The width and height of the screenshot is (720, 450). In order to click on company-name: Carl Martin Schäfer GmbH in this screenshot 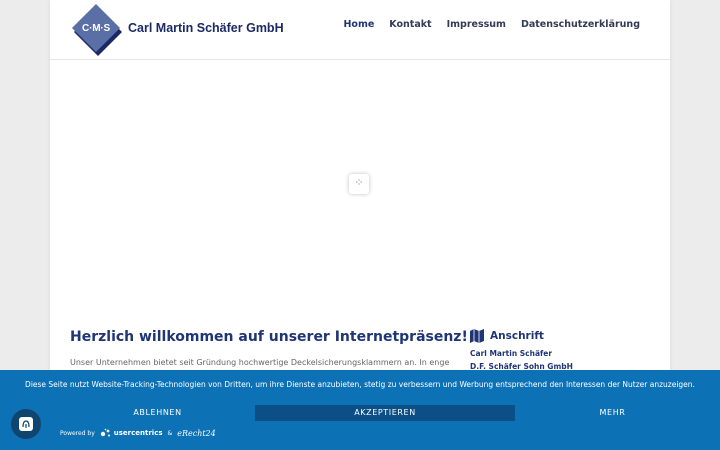, I will do `click(206, 28)`.